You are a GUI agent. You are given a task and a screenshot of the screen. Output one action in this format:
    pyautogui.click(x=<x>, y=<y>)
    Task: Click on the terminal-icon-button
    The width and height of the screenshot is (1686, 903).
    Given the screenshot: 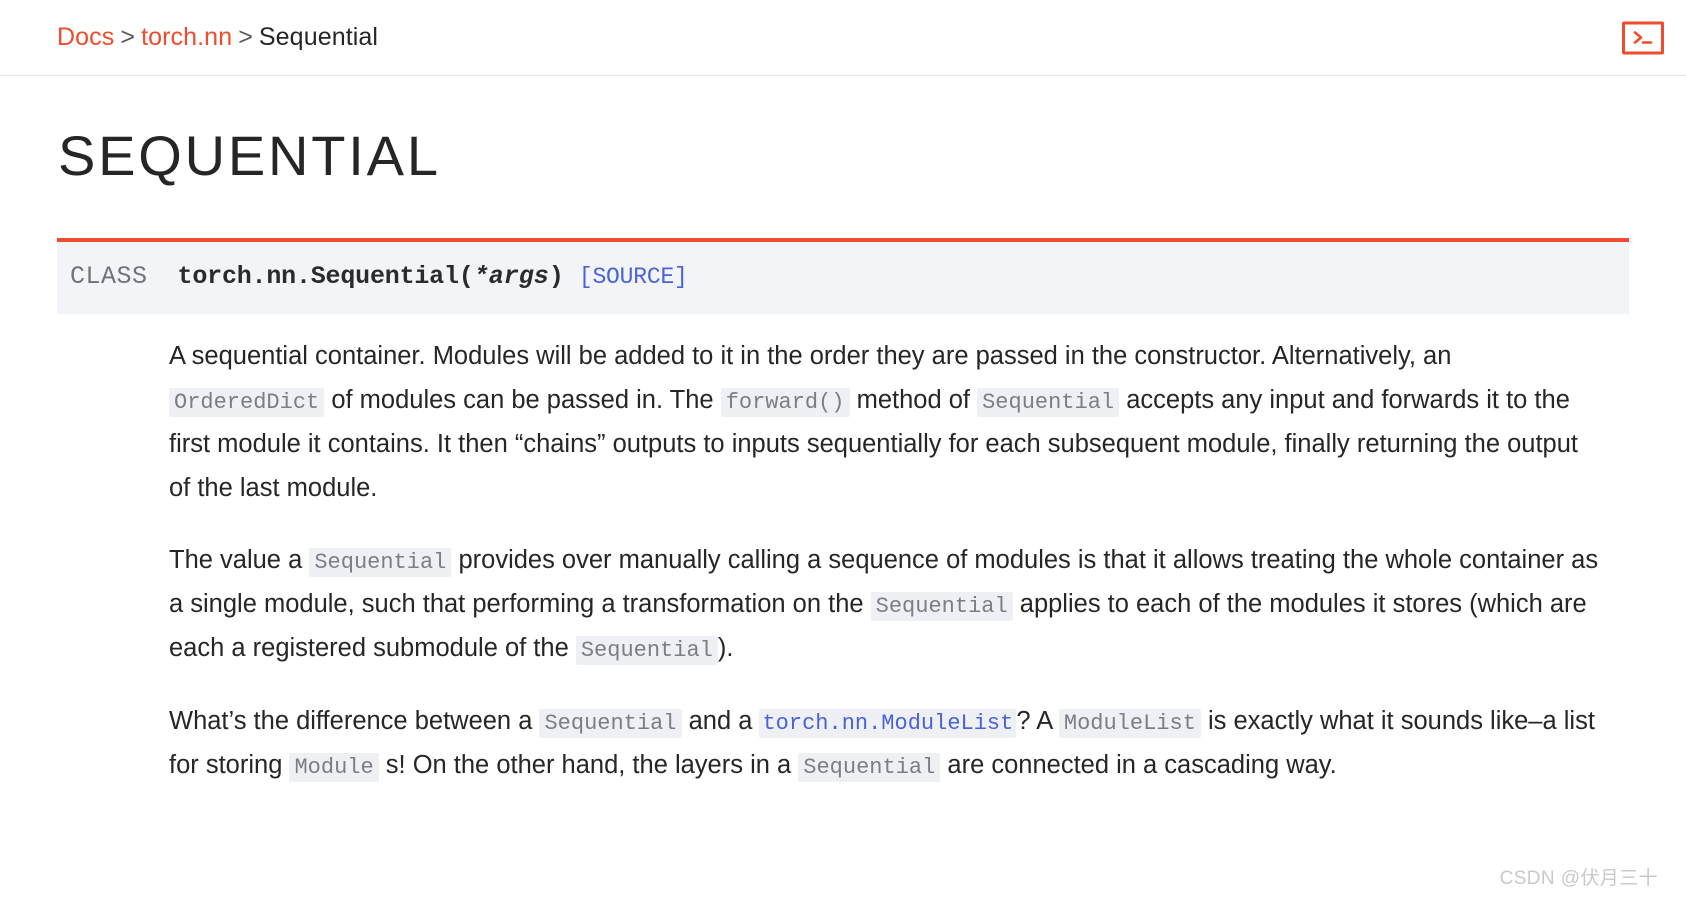 What is the action you would take?
    pyautogui.click(x=1643, y=37)
    